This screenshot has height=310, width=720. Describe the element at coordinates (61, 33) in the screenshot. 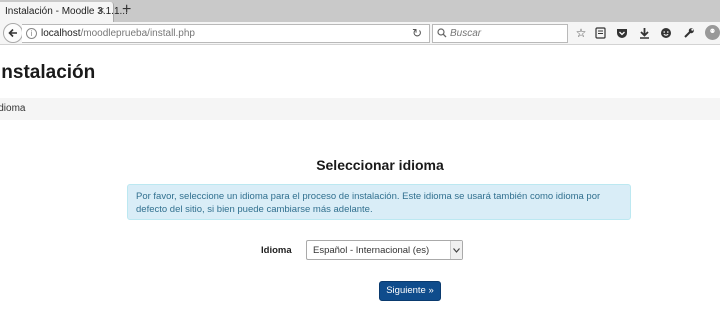

I see `url-host: localhost` at that location.